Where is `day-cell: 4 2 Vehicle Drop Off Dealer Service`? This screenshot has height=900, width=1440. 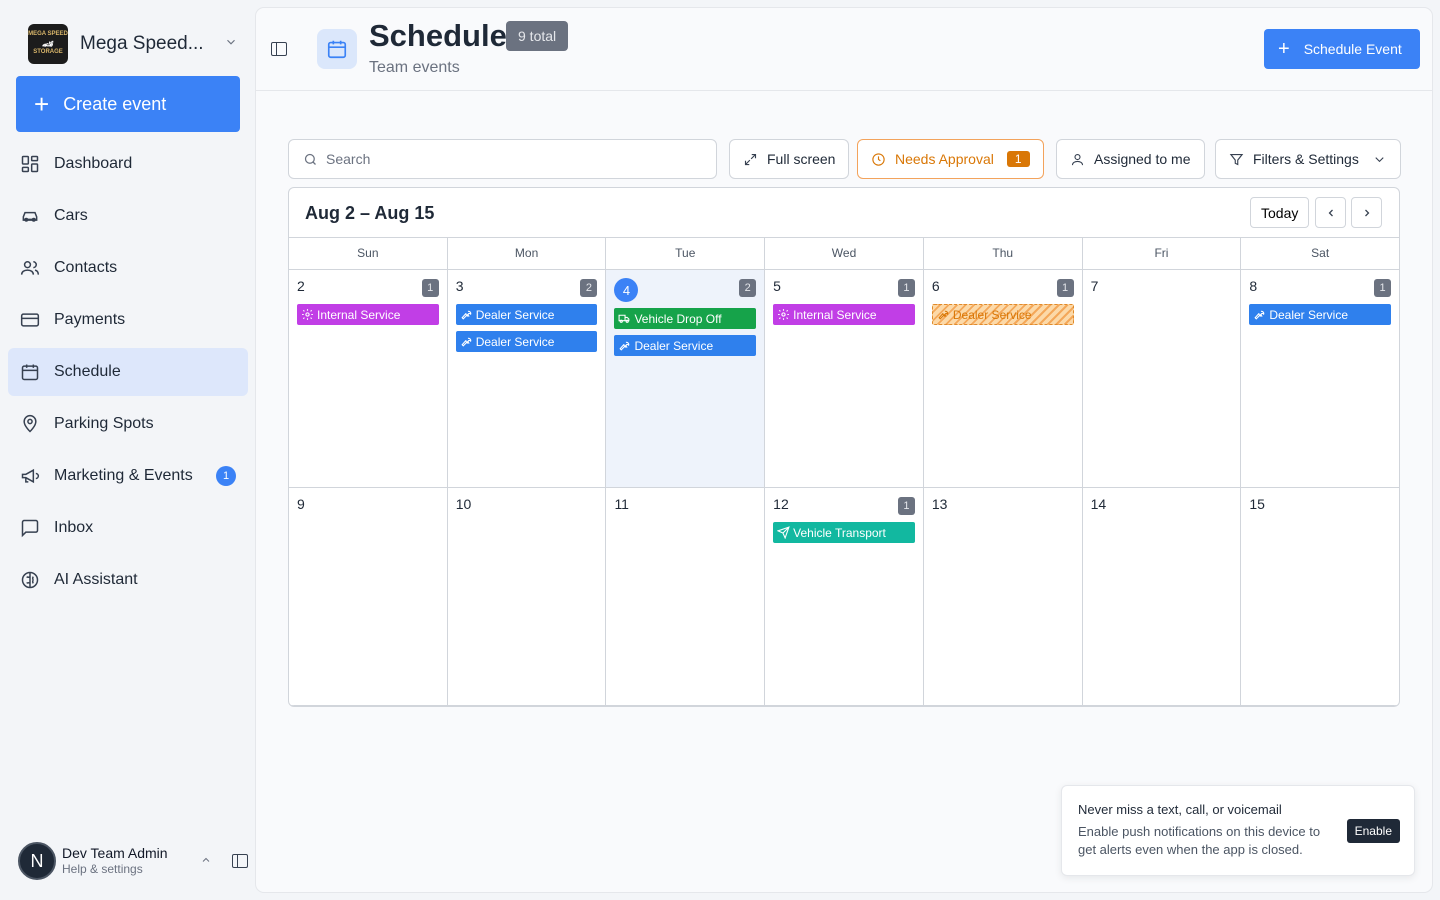
day-cell: 4 2 Vehicle Drop Off Dealer Service is located at coordinates (686, 378).